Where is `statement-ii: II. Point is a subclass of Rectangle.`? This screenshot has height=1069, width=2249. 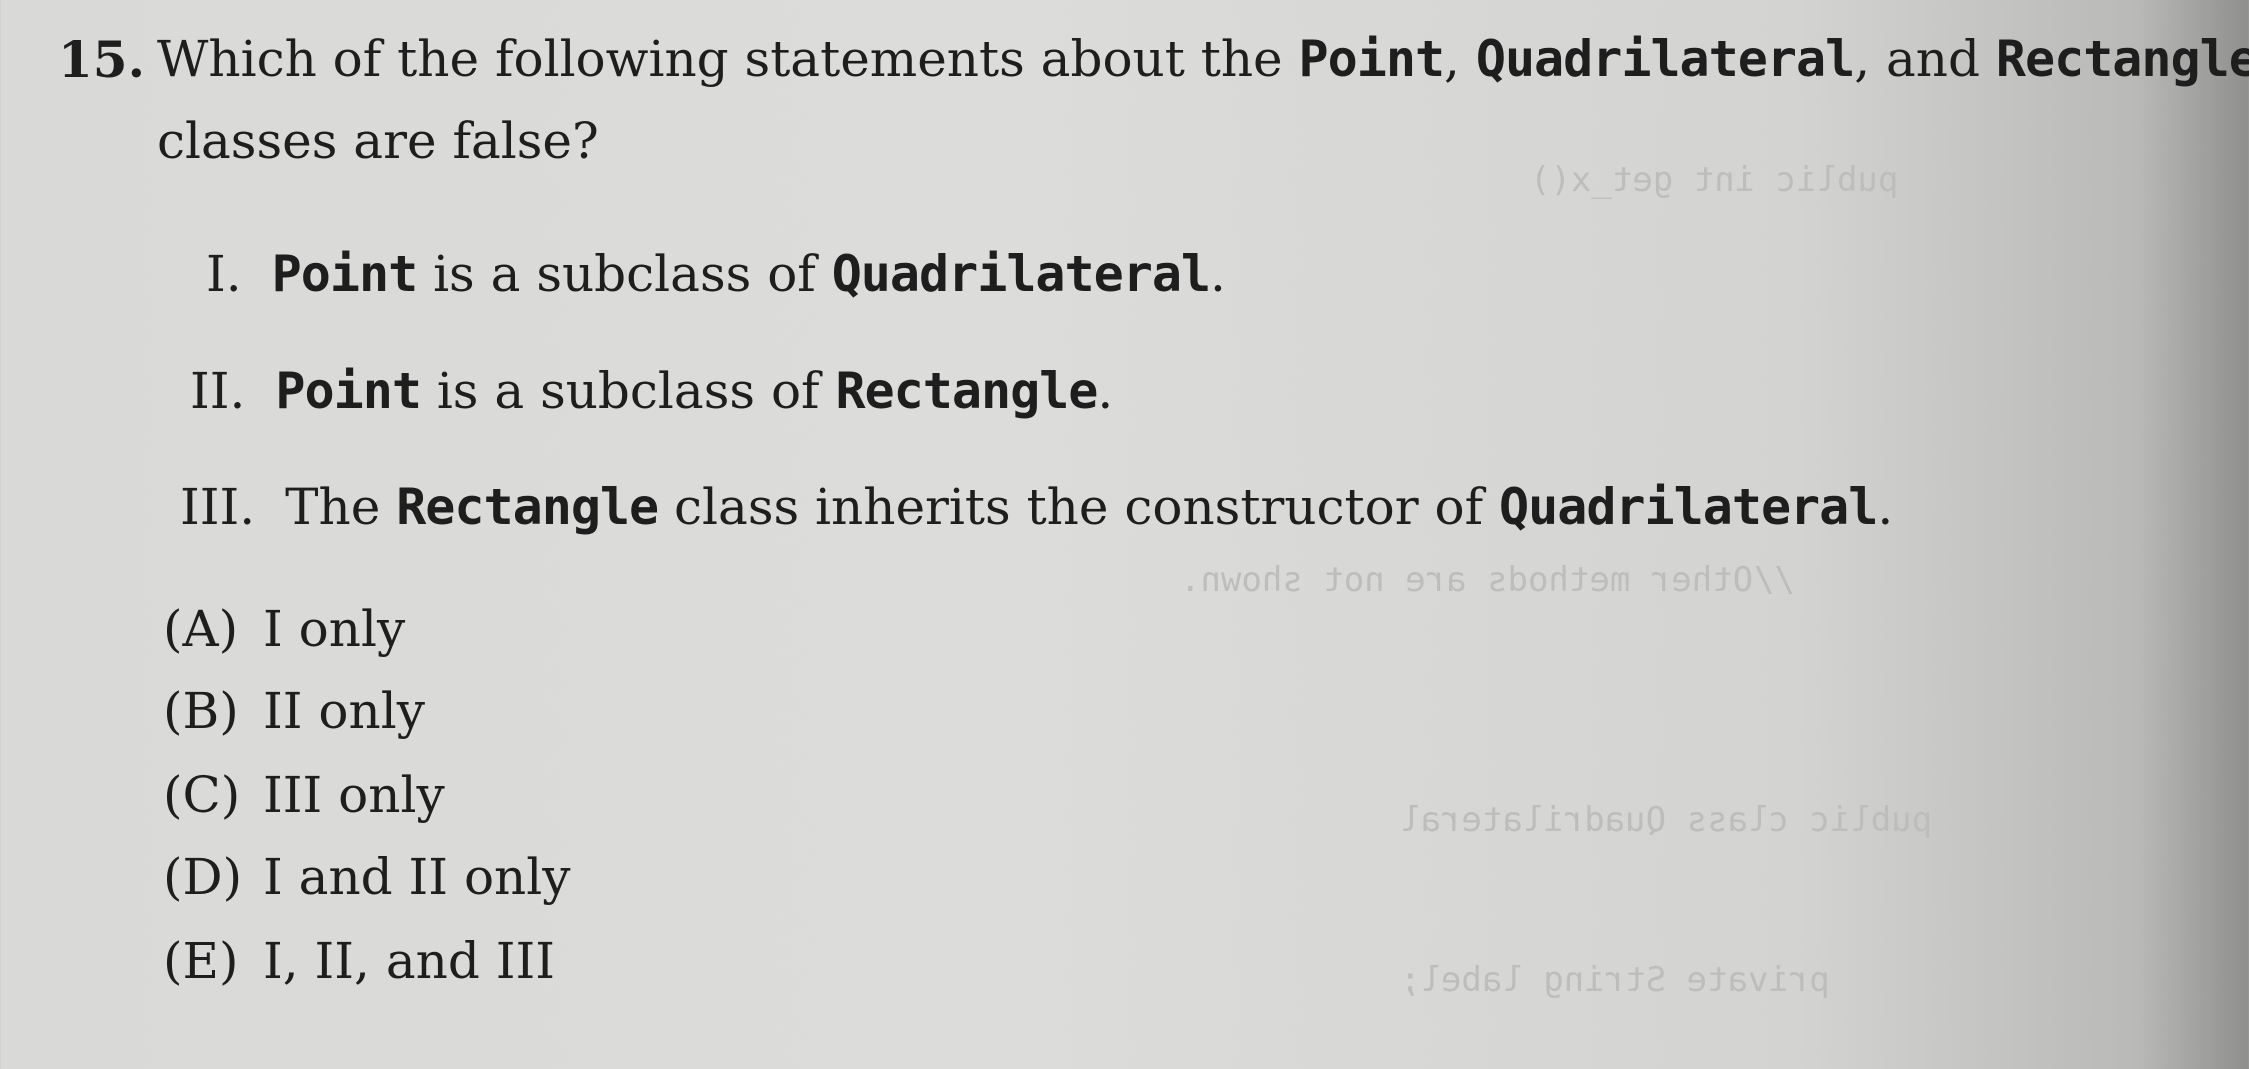 statement-ii: II. Point is a subclass of Rectangle. is located at coordinates (652, 391).